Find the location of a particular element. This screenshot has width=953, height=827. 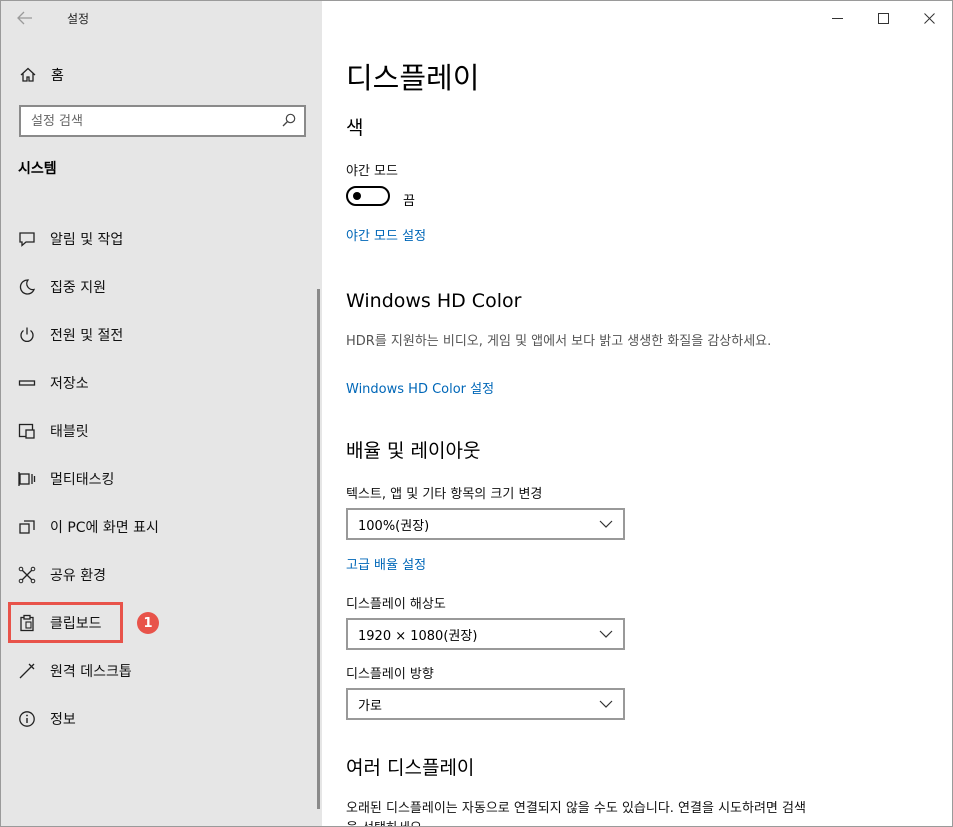

sidebar-item-about: 정보 is located at coordinates (161, 719).